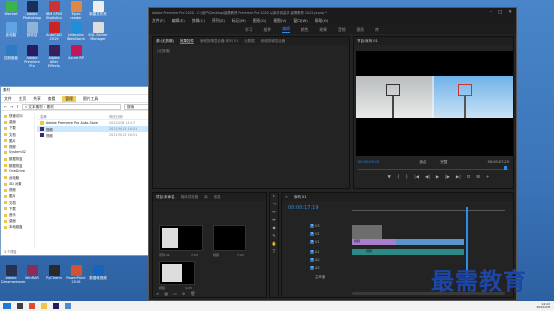 This screenshot has height=311, width=554. What do you see at coordinates (274, 197) in the screenshot?
I see `selection-tool-icon: ▸` at bounding box center [274, 197].